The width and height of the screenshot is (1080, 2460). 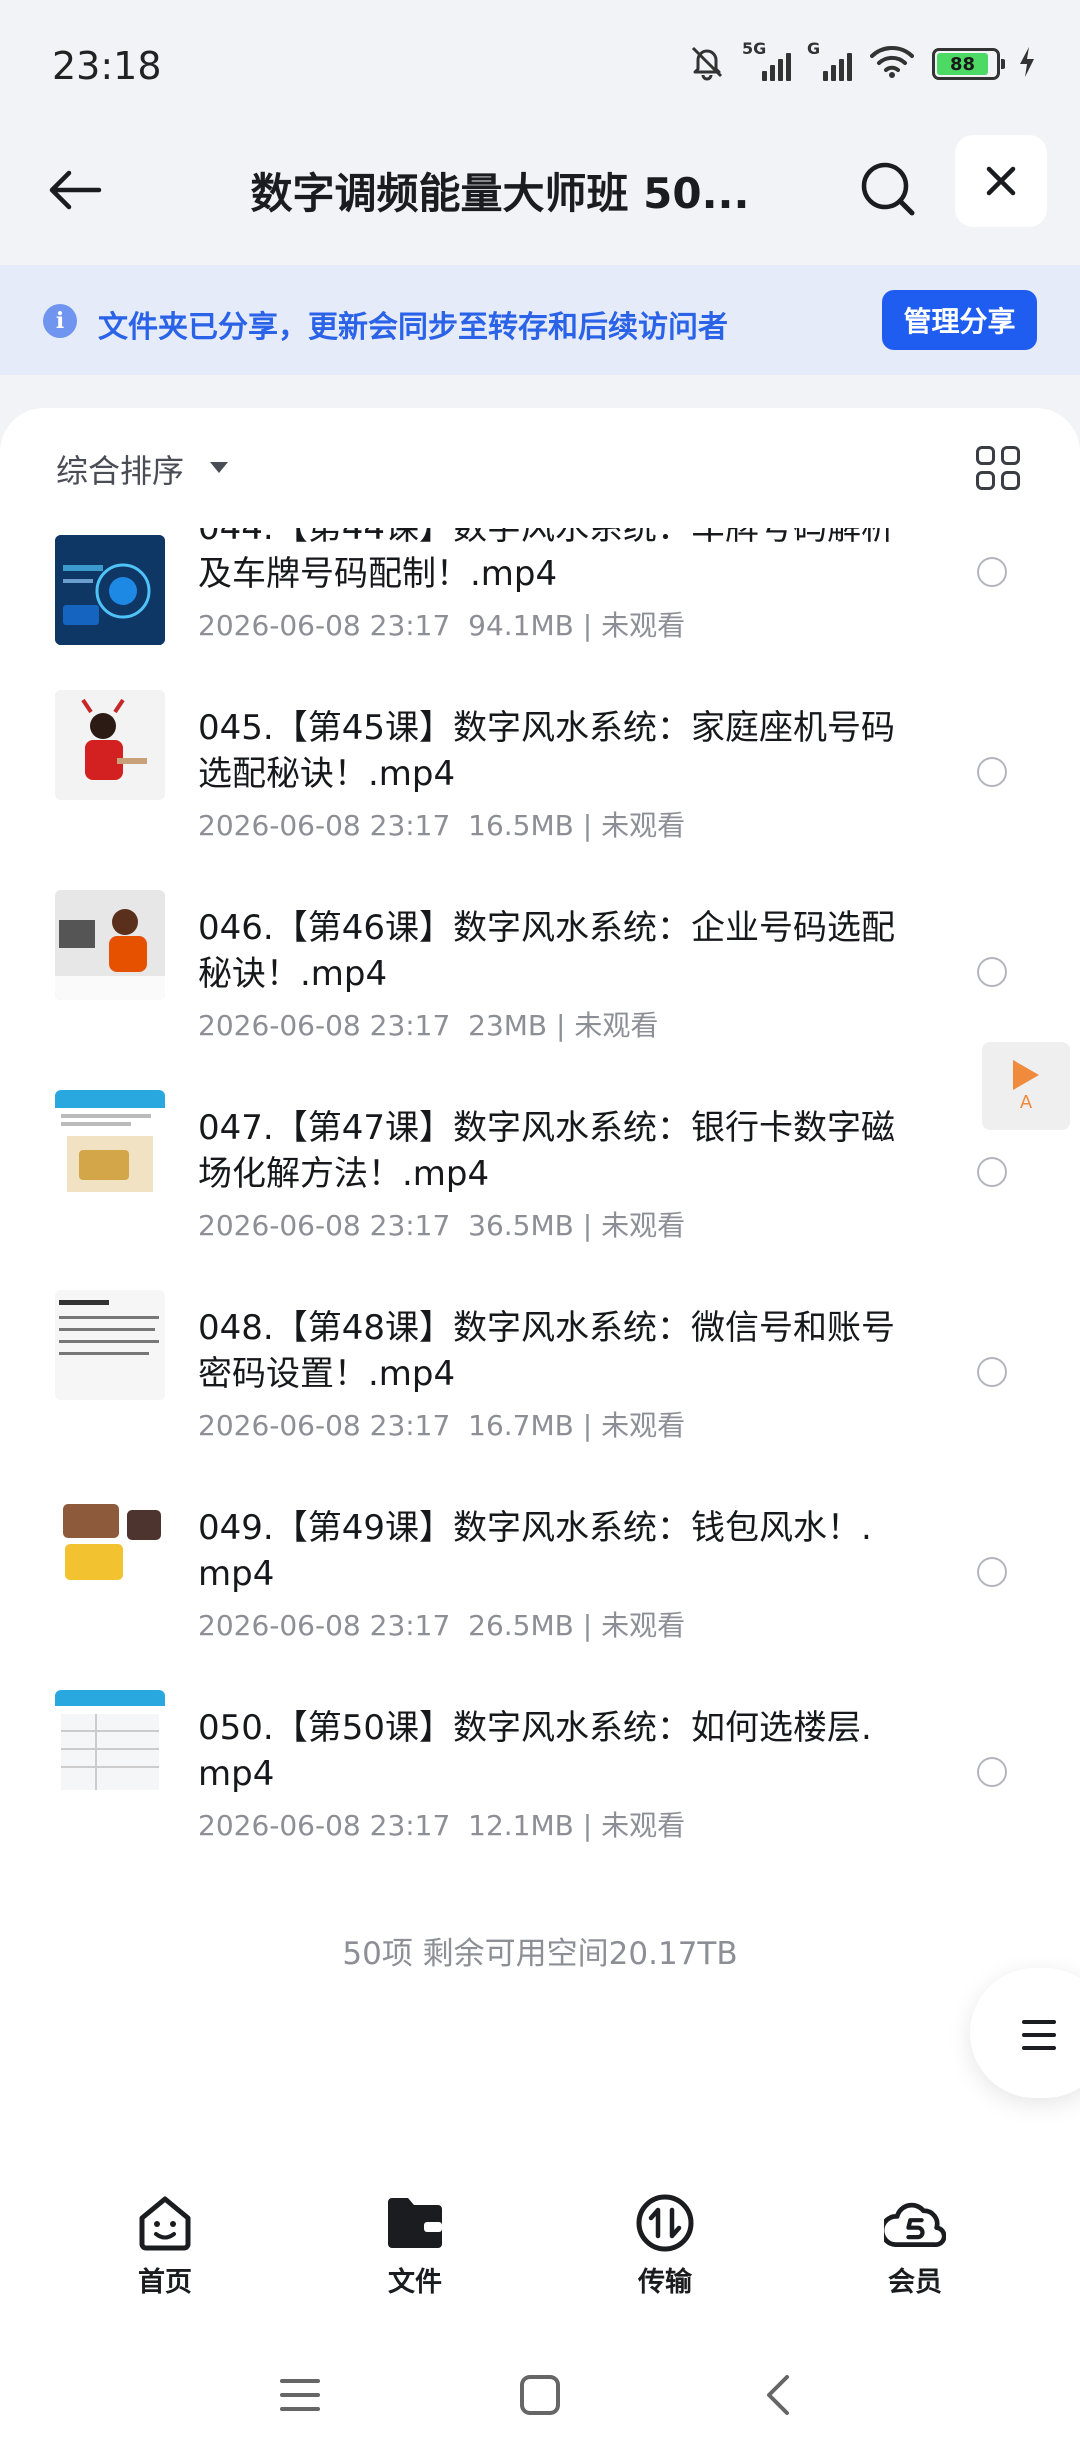 I want to click on file-meta: 2026-06-08 23:17 94.1MB | 未观看, so click(x=442, y=625).